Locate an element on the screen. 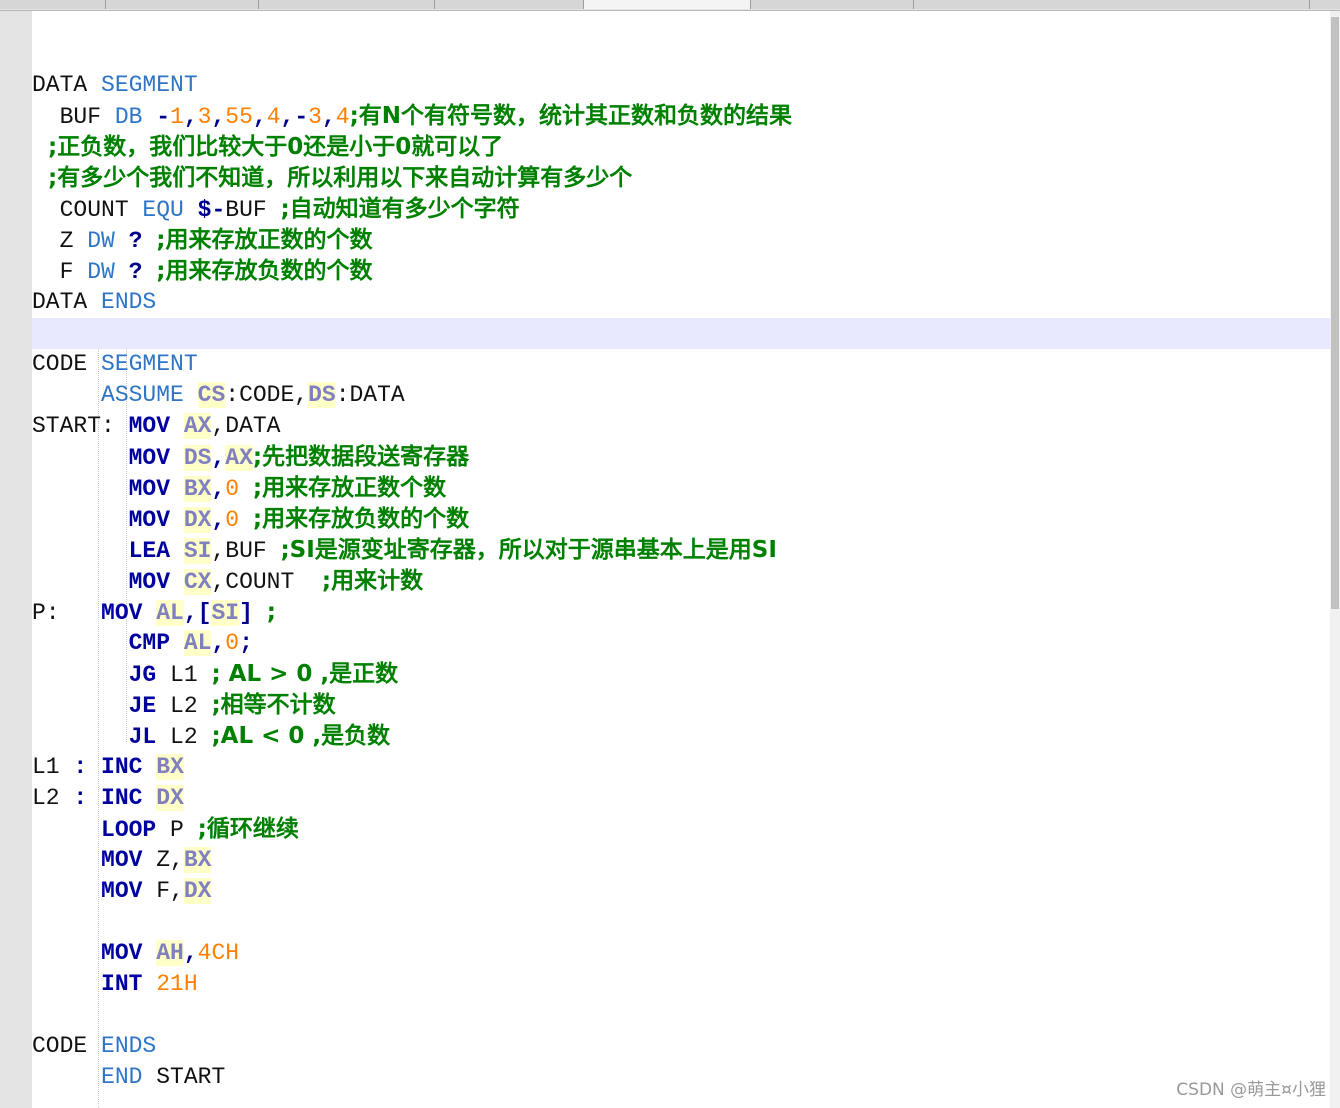 The height and width of the screenshot is (1108, 1340). code-token: 4CH is located at coordinates (218, 953).